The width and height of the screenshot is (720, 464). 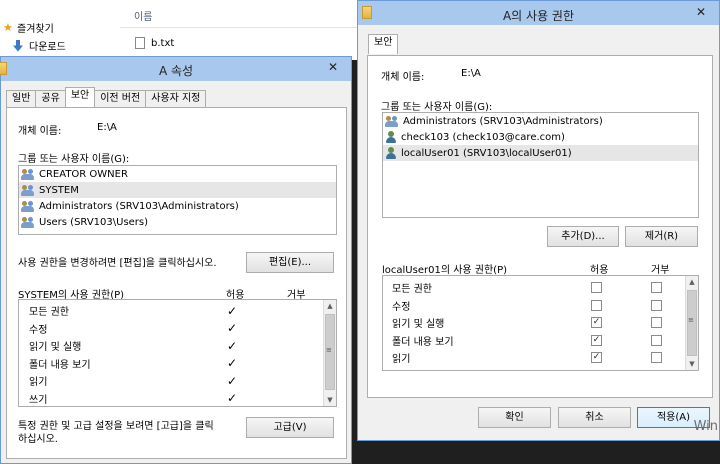 What do you see at coordinates (8, 27) in the screenshot?
I see `star-icon: ★` at bounding box center [8, 27].